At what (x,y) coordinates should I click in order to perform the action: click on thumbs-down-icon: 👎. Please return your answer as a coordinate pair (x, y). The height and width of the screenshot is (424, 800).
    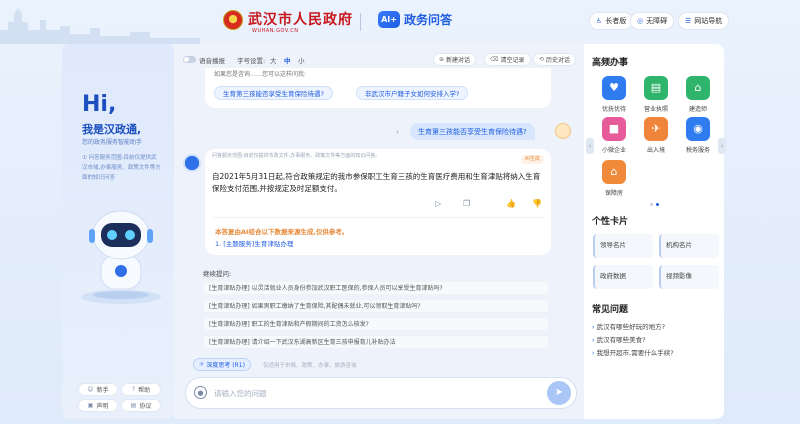
    Looking at the image, I should click on (537, 203).